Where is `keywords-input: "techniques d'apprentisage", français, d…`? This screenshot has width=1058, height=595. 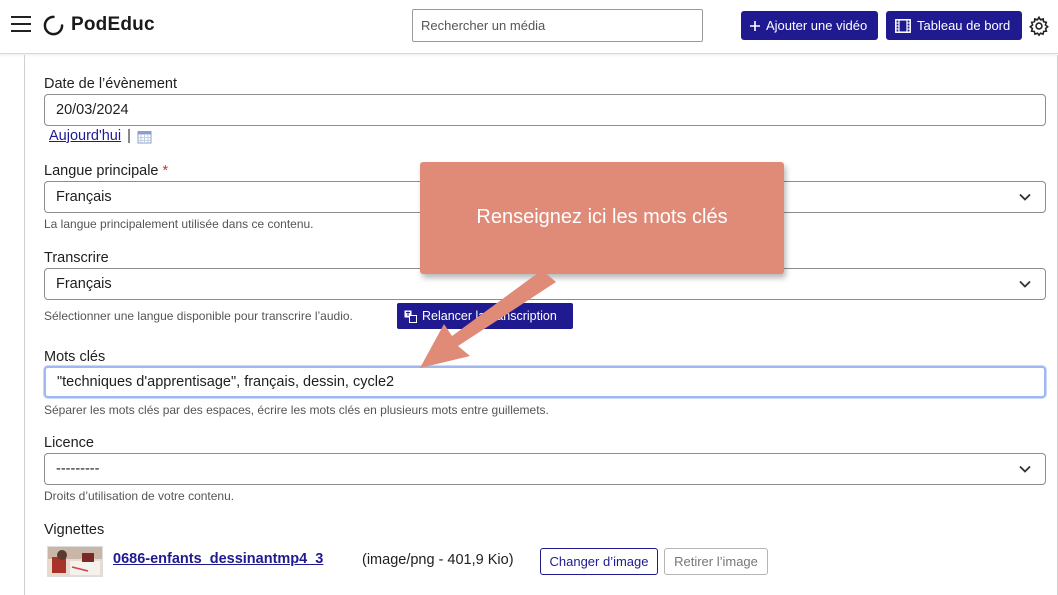 keywords-input: "techniques d'apprentisage", français, d… is located at coordinates (545, 382).